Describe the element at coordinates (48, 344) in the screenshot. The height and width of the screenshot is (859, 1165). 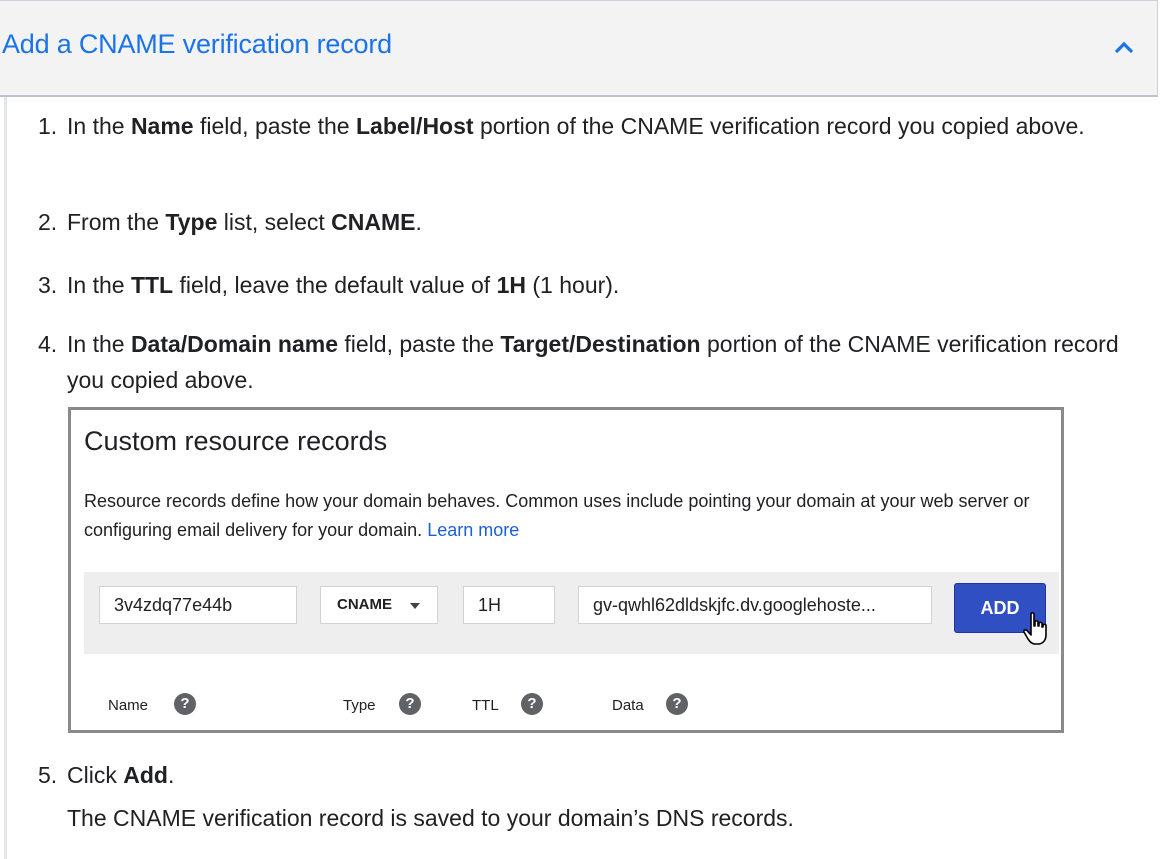
I see `step-number: 4.` at that location.